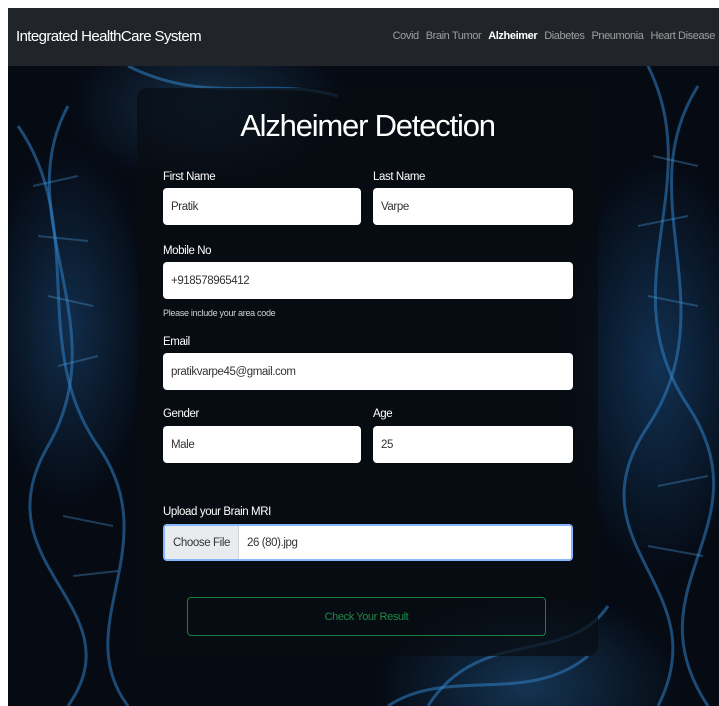 The image size is (719, 706). Describe the element at coordinates (399, 177) in the screenshot. I see `last-name-label: Last Name` at that location.